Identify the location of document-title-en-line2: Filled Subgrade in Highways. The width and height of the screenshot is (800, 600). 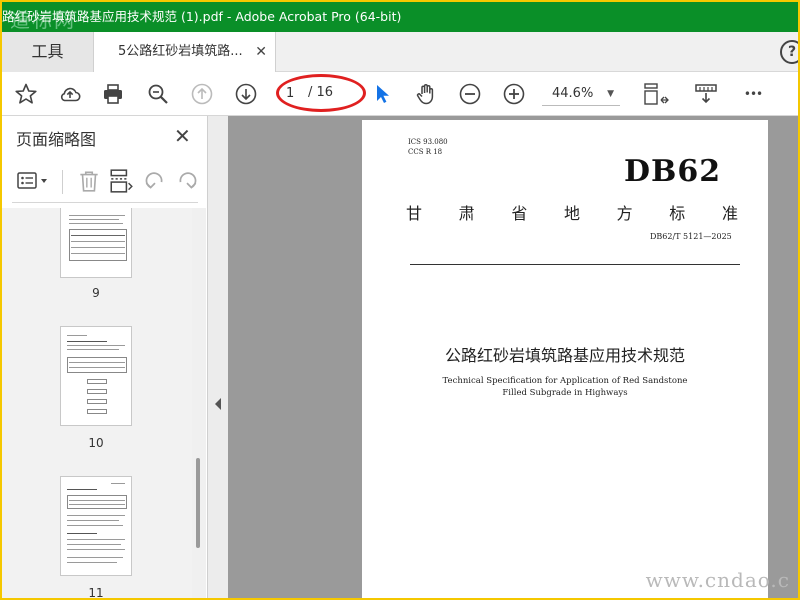
(565, 393).